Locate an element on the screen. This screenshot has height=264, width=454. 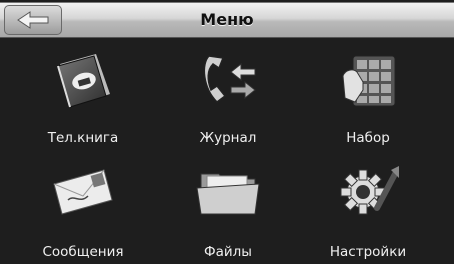
menu-item-messages: Сообщения is located at coordinates (83, 209).